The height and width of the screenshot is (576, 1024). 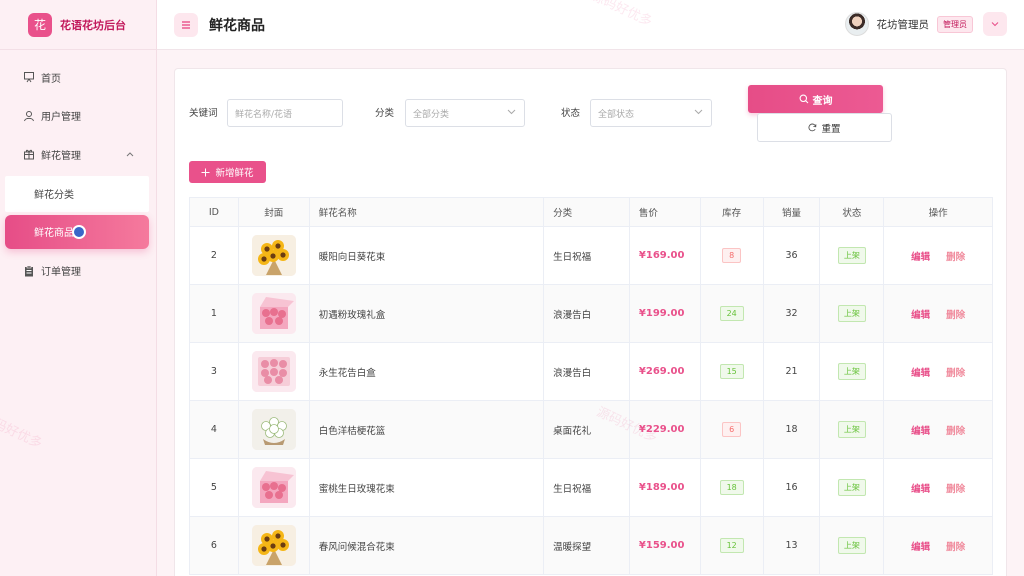 What do you see at coordinates (427, 429) in the screenshot?
I see `cell-name: 白色洋桔梗花篮` at bounding box center [427, 429].